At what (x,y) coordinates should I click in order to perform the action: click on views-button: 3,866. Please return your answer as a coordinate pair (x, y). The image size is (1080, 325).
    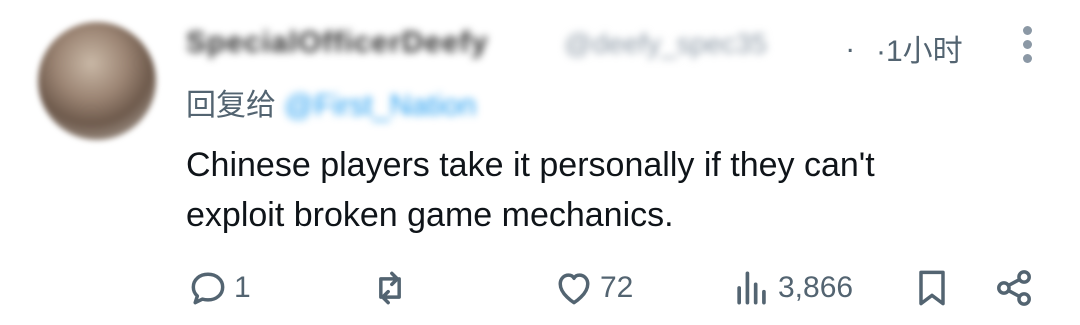
    Looking at the image, I should click on (791, 288).